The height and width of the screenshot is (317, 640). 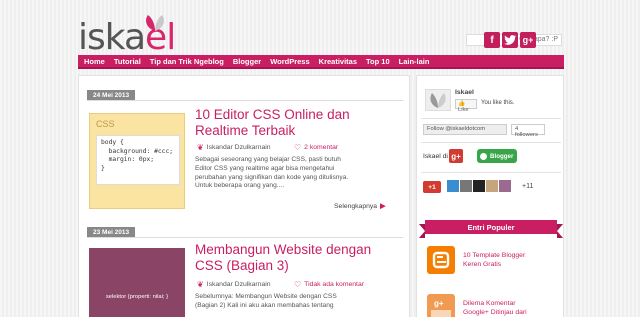 What do you see at coordinates (464, 92) in the screenshot?
I see `facebook-page-name: Iskael` at bounding box center [464, 92].